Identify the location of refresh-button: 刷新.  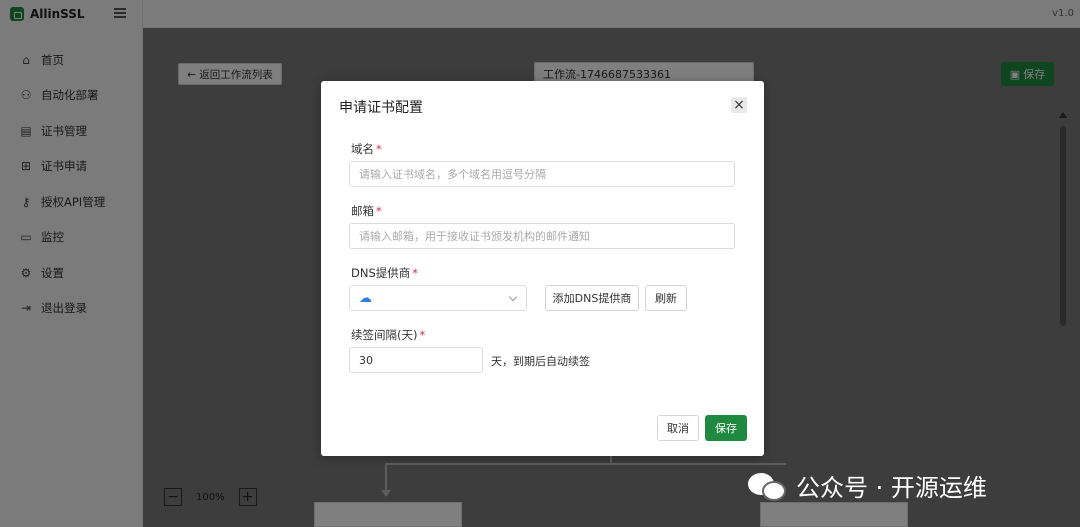
(666, 298).